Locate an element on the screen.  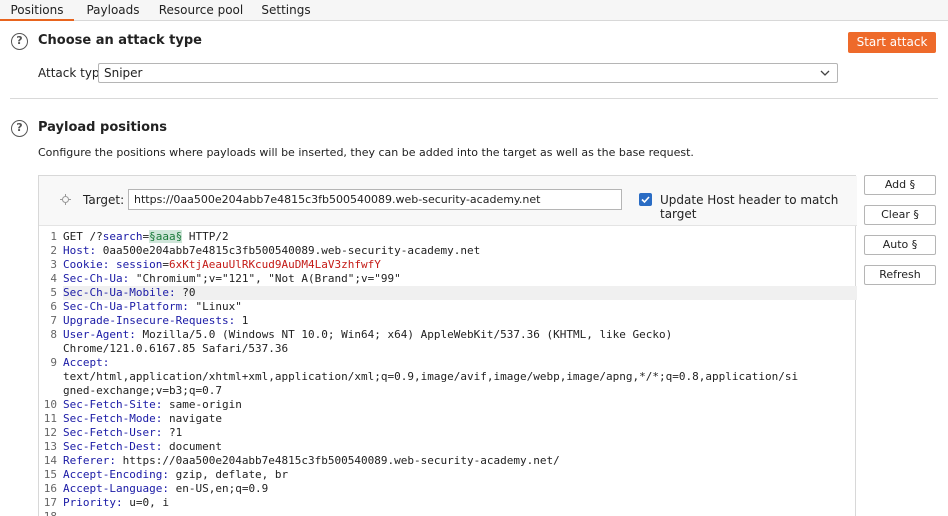
request-line: 1 GET /?search=§aaa§ HTTP/2 is located at coordinates (139, 236).